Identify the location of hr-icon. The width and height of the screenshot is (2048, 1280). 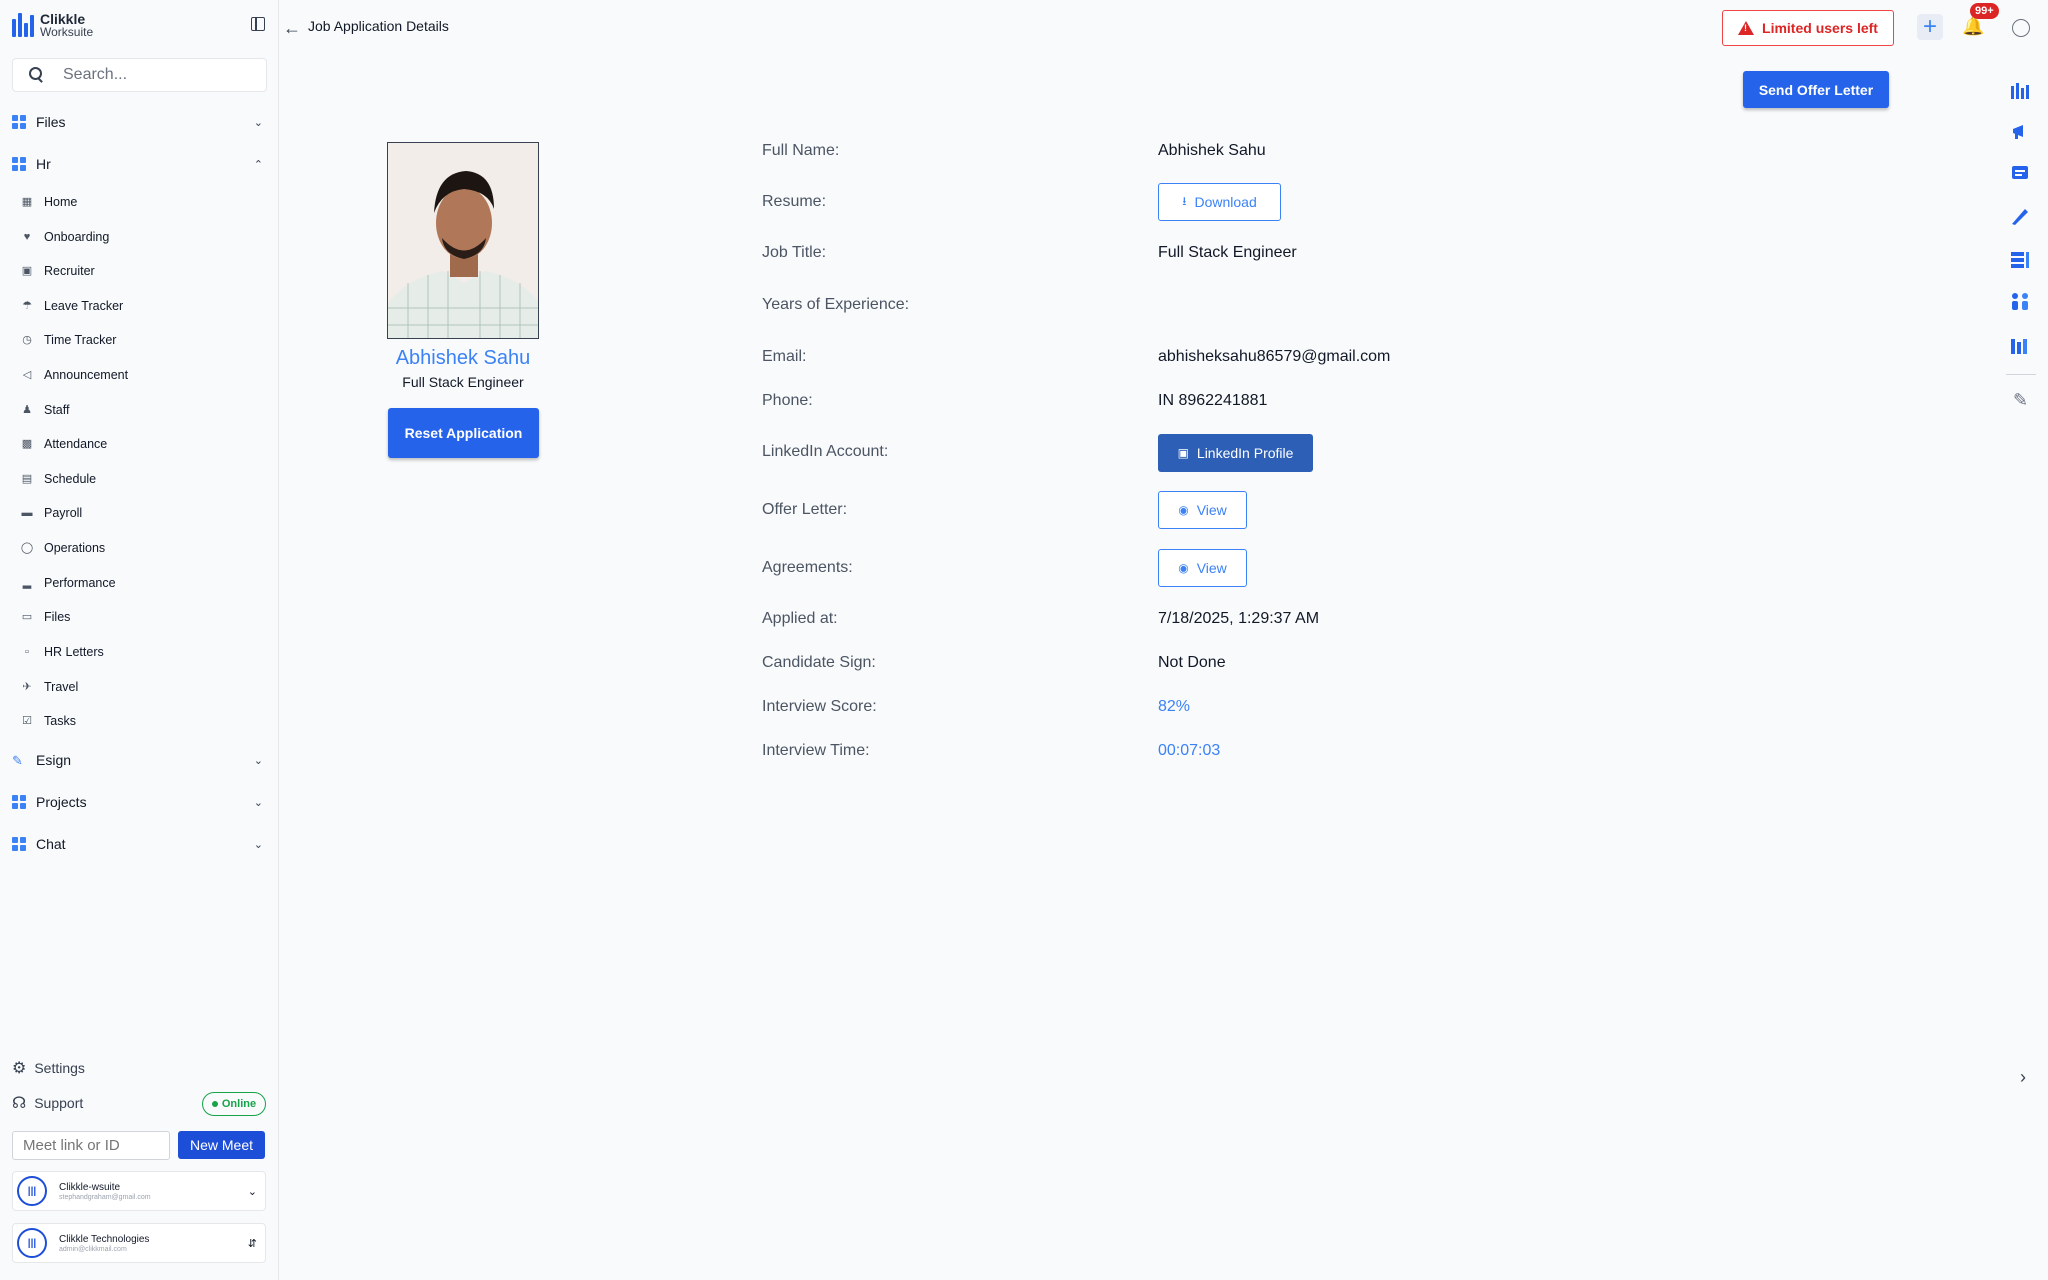
(19, 164).